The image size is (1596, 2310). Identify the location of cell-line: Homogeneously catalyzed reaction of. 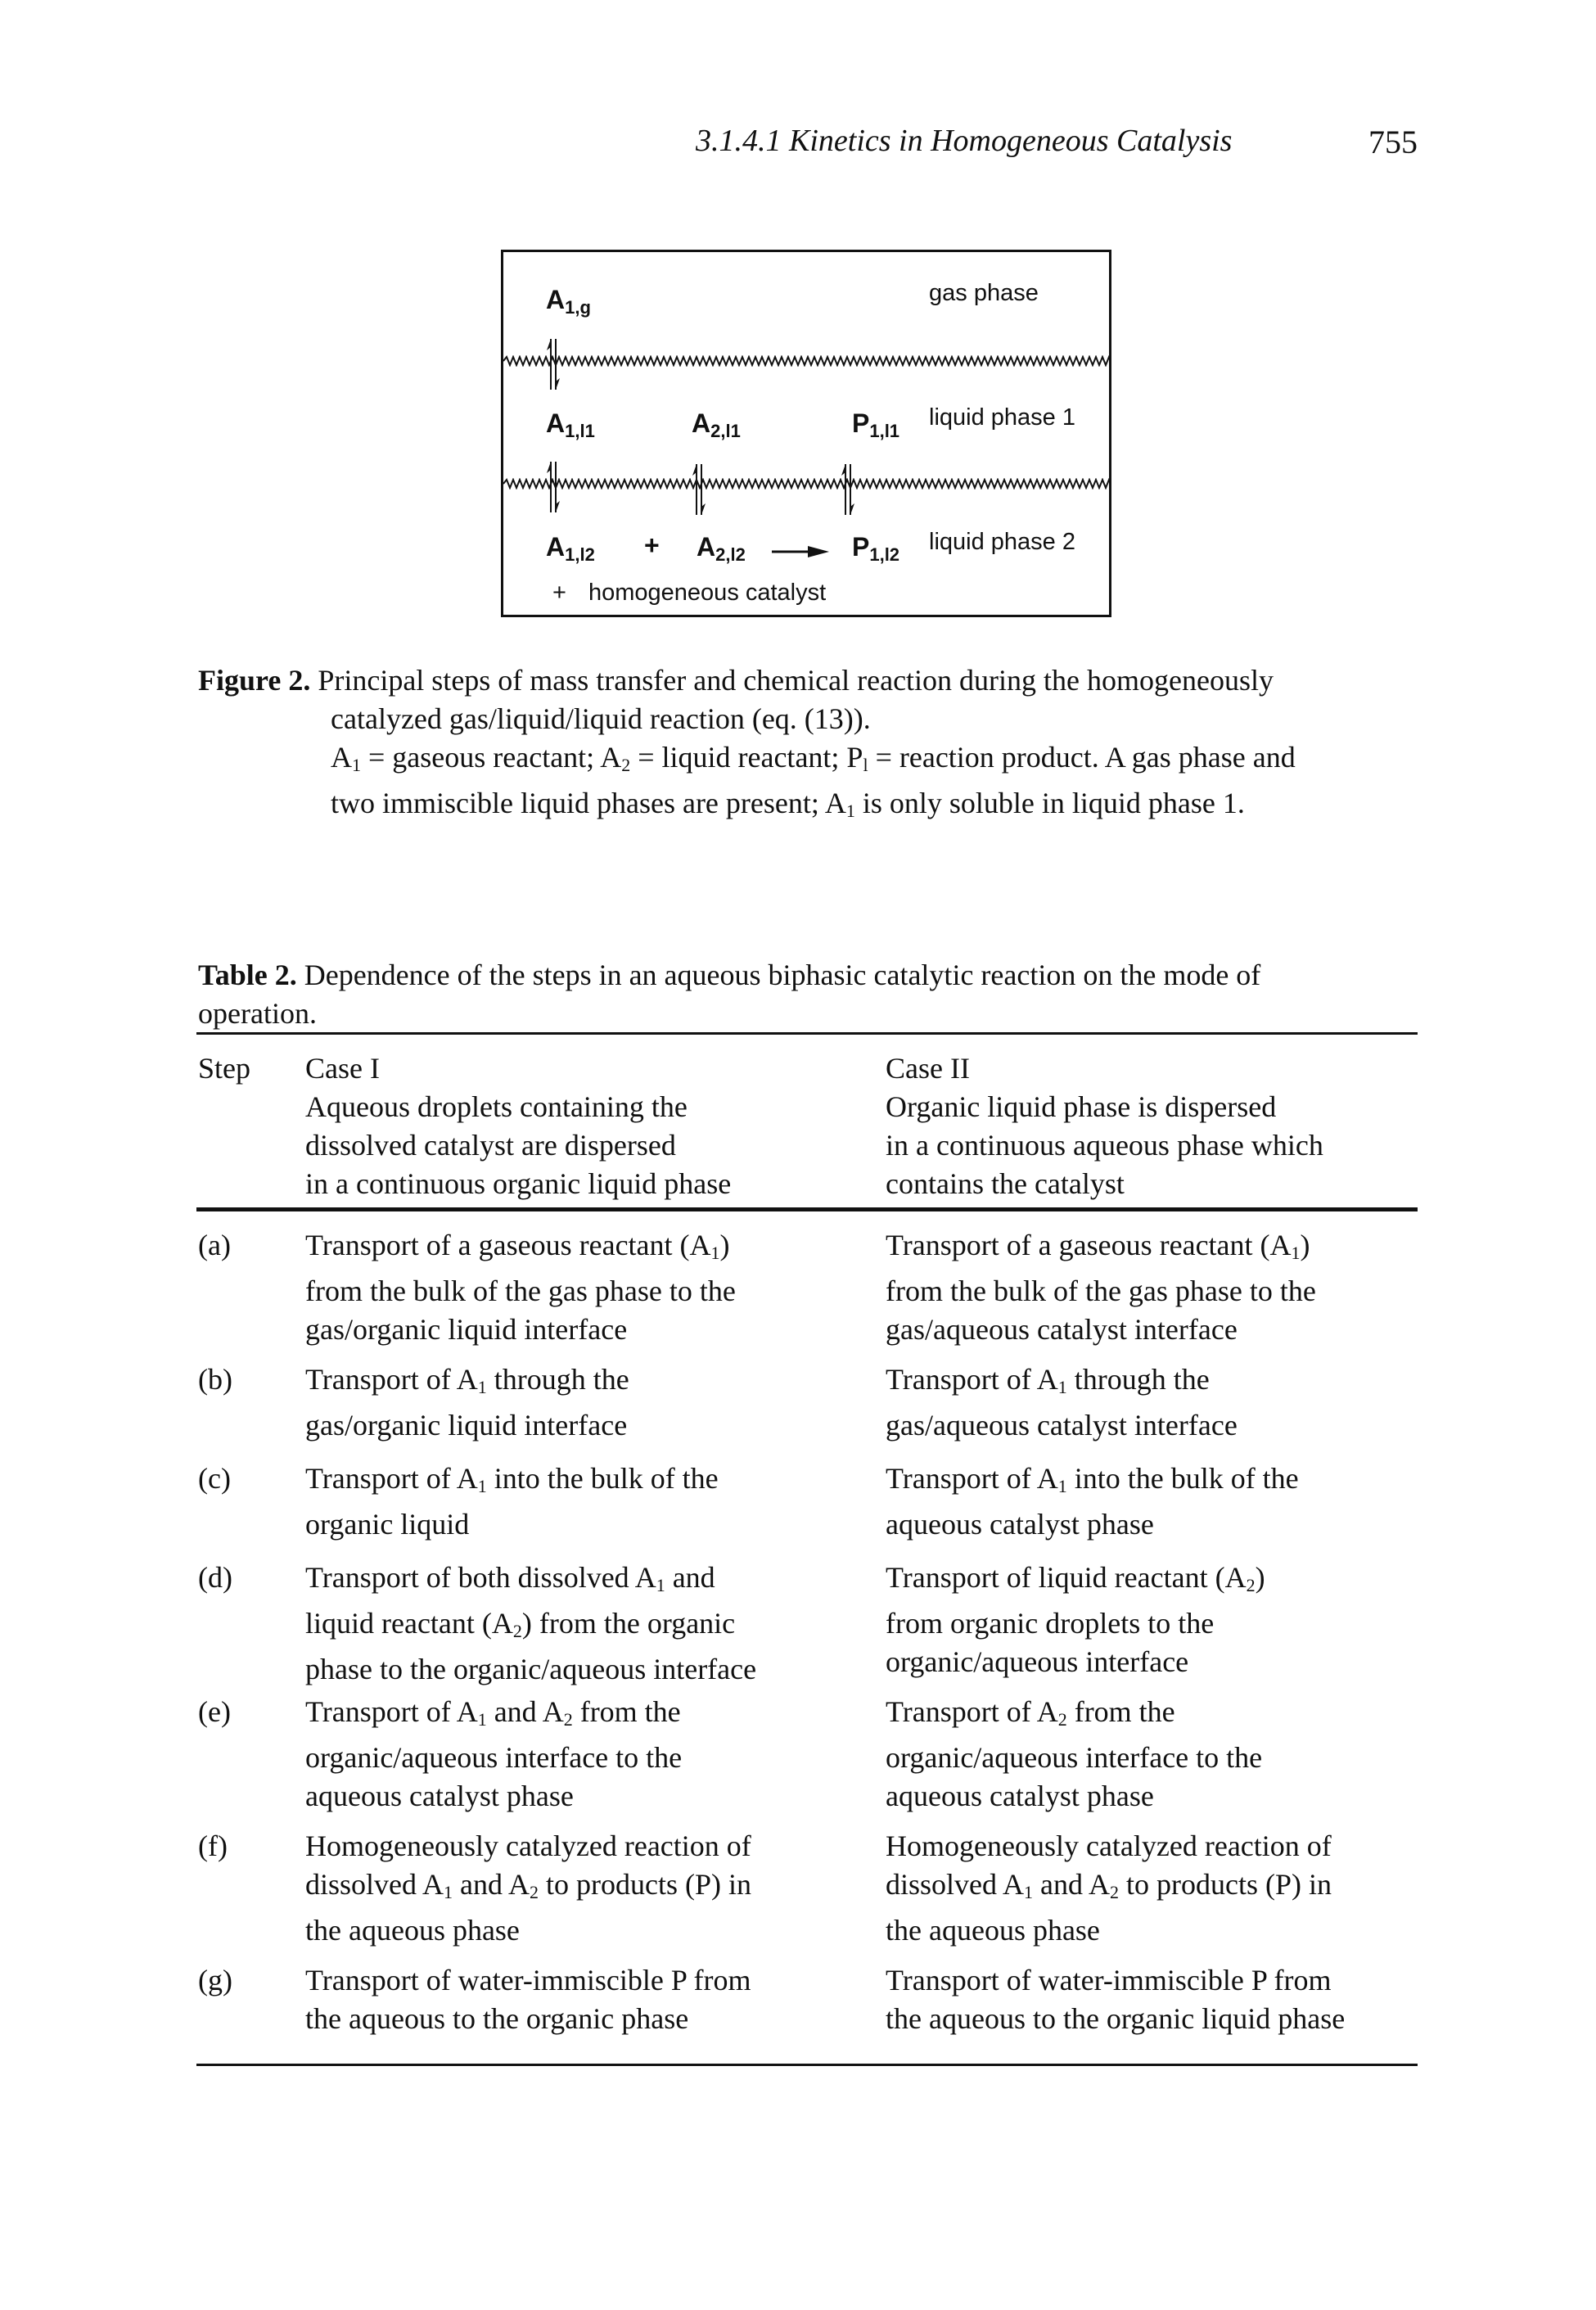
(1109, 1846).